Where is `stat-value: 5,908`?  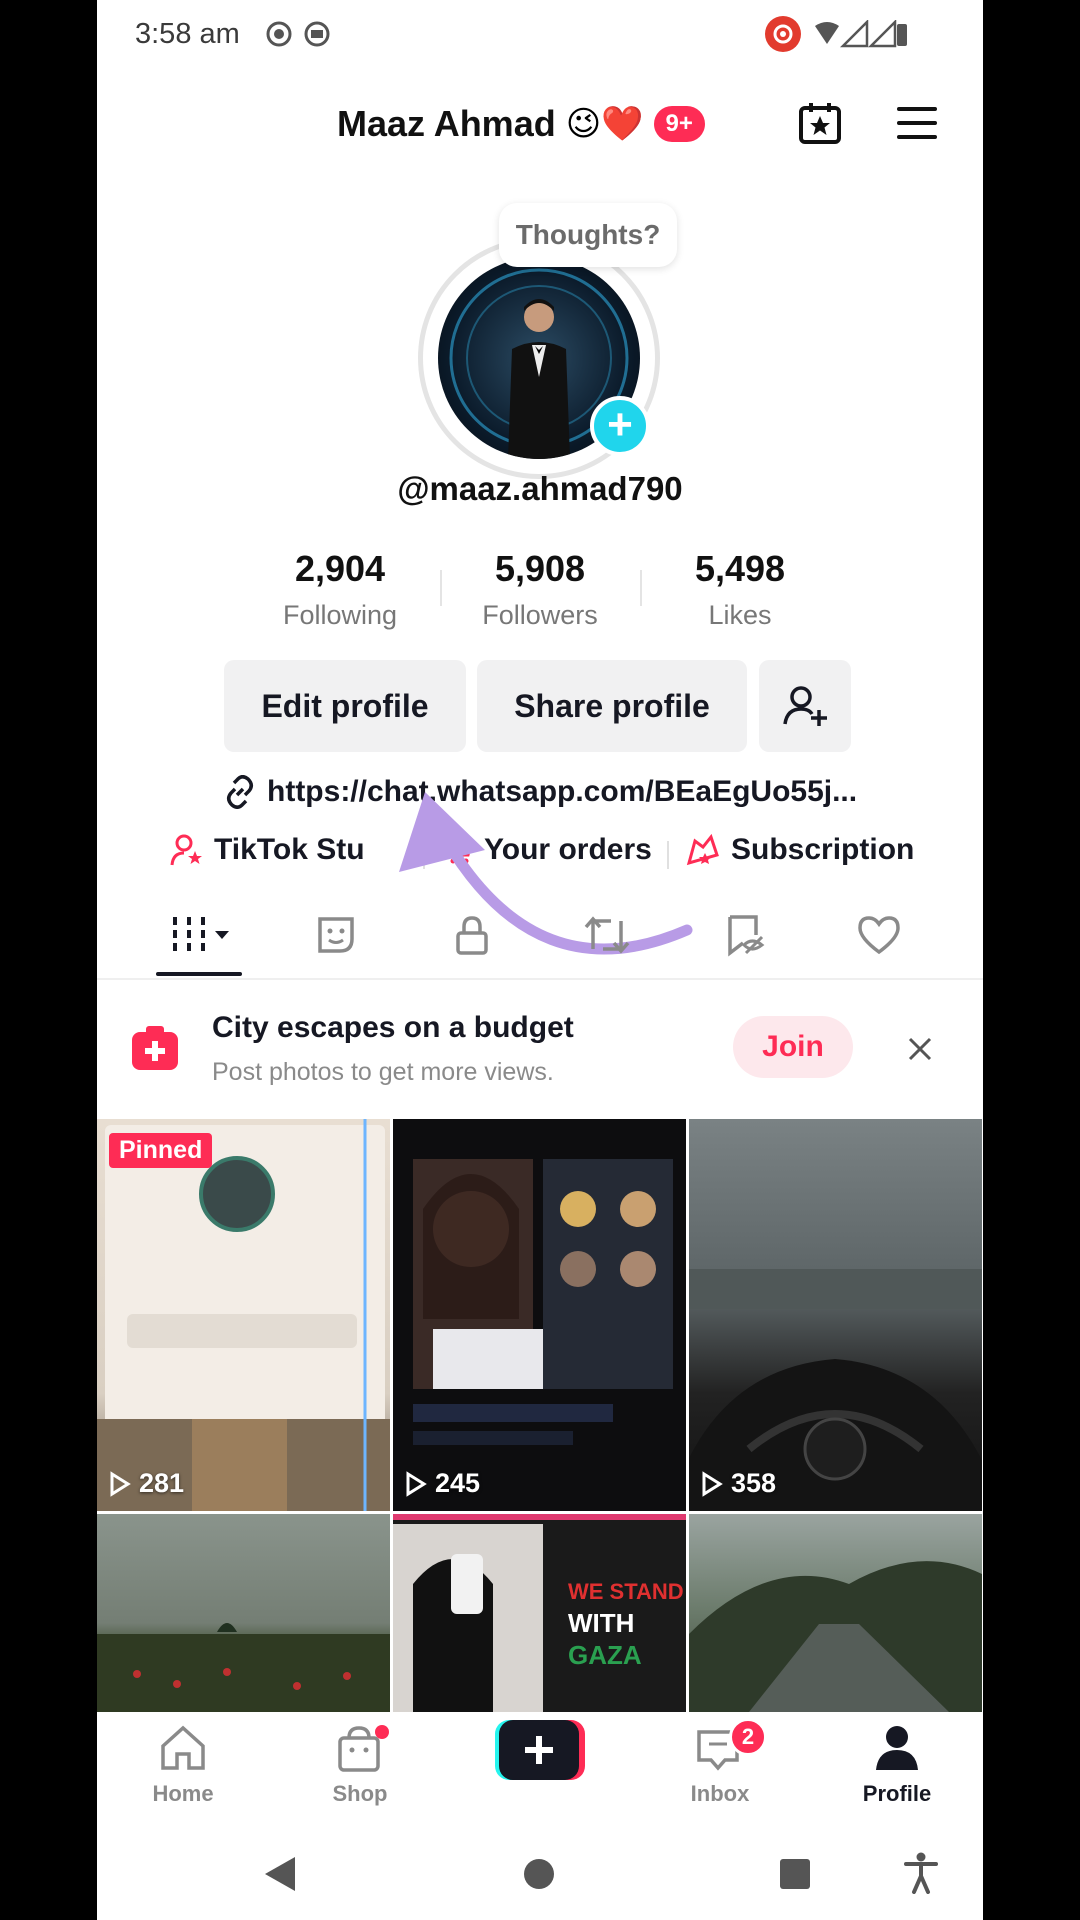 stat-value: 5,908 is located at coordinates (540, 568).